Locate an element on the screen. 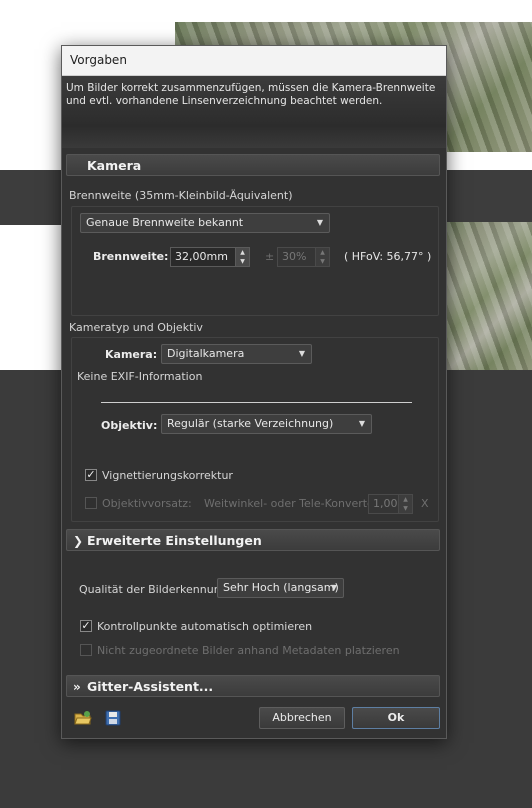 The height and width of the screenshot is (808, 532). optimize-label: Kontrollpunkte automatisch optimieren is located at coordinates (205, 626).